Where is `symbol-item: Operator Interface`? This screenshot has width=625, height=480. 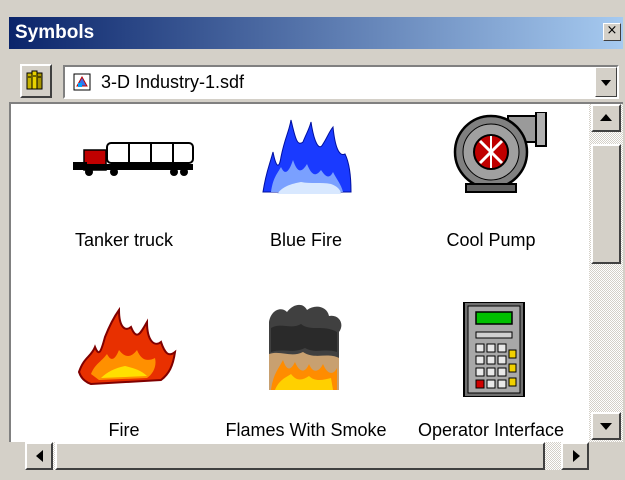
symbol-item: Operator Interface is located at coordinates (491, 372).